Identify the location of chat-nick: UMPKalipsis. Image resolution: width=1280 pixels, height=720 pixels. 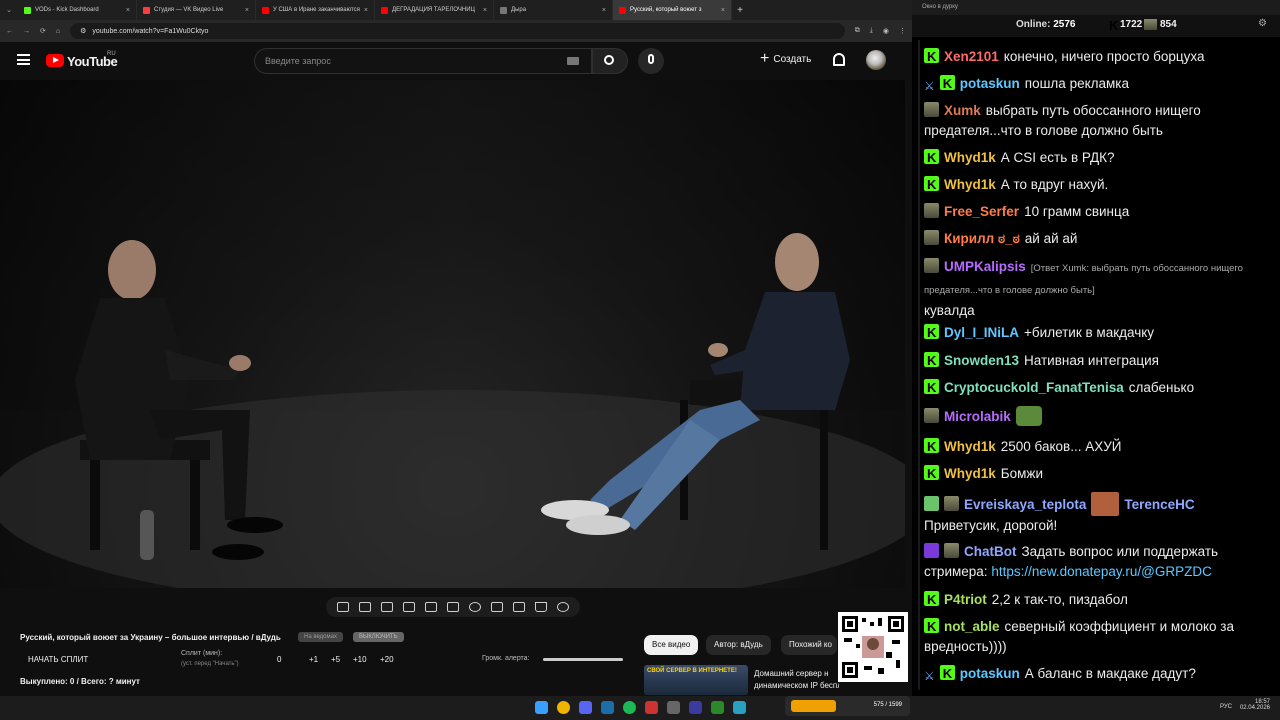
(985, 266).